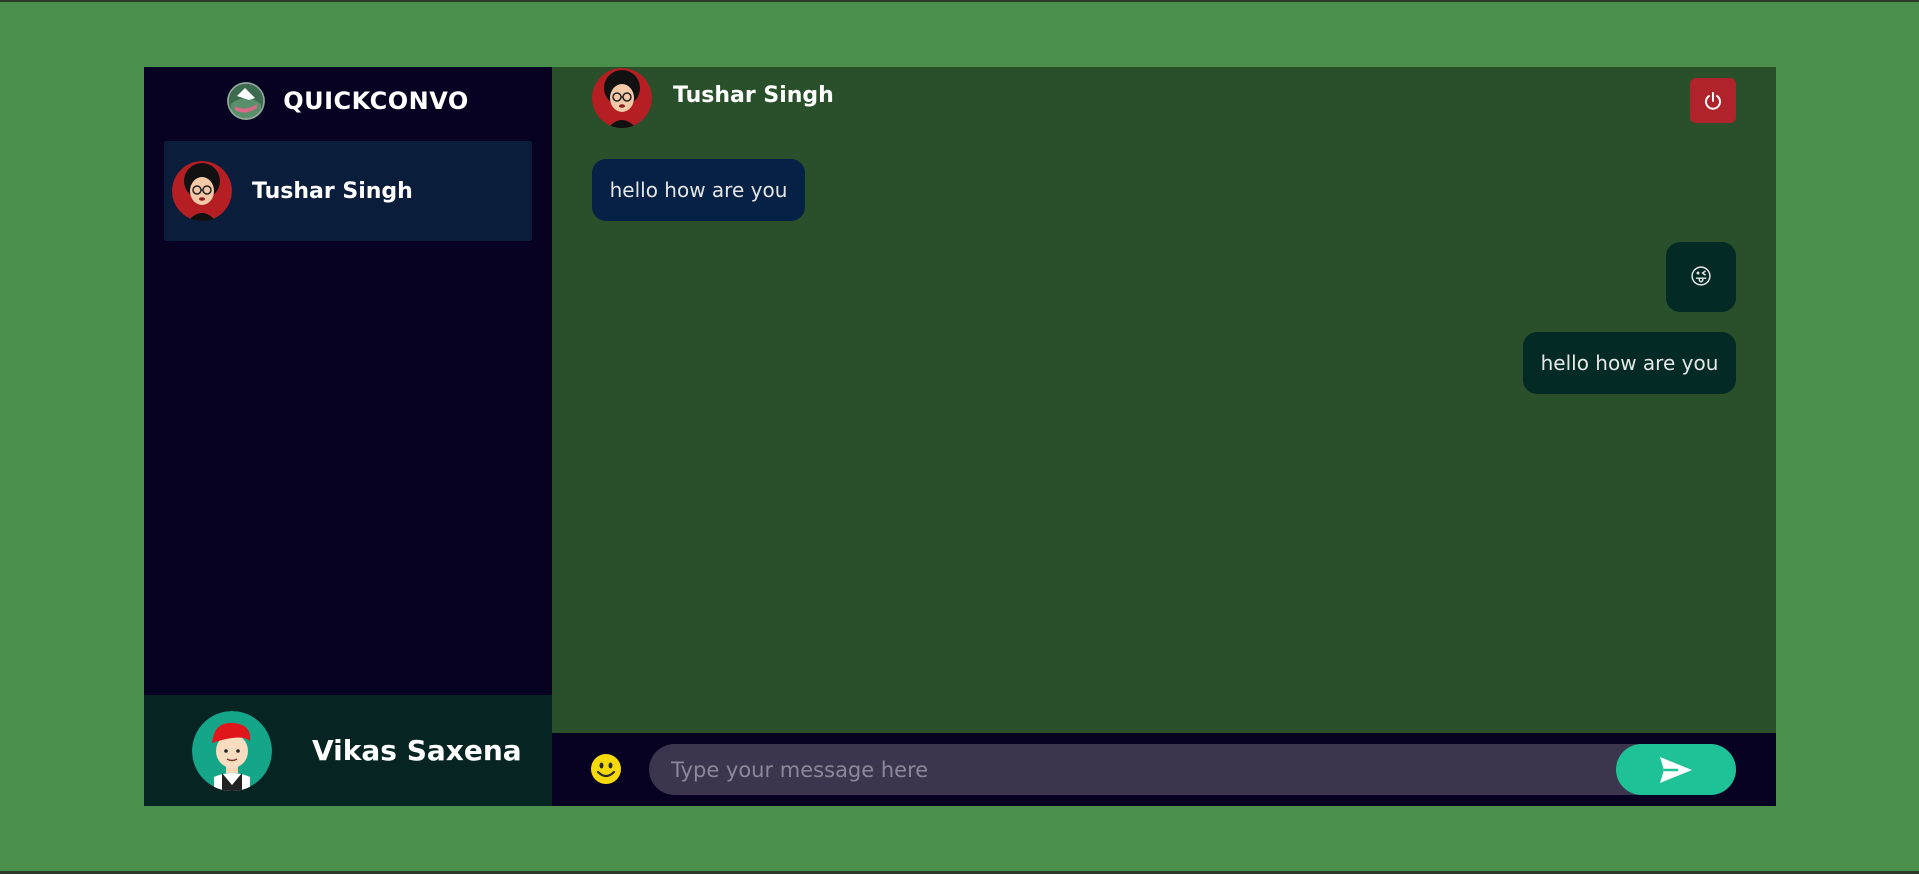 This screenshot has width=1919, height=874. I want to click on current-user-panel: Vikas Saxena, so click(348, 750).